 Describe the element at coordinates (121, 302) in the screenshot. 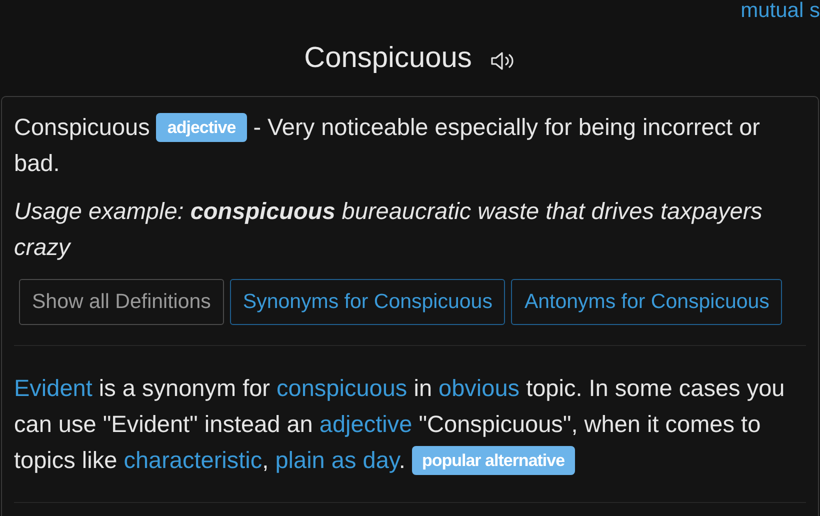

I see `definitions-button: Show all Definitions` at that location.